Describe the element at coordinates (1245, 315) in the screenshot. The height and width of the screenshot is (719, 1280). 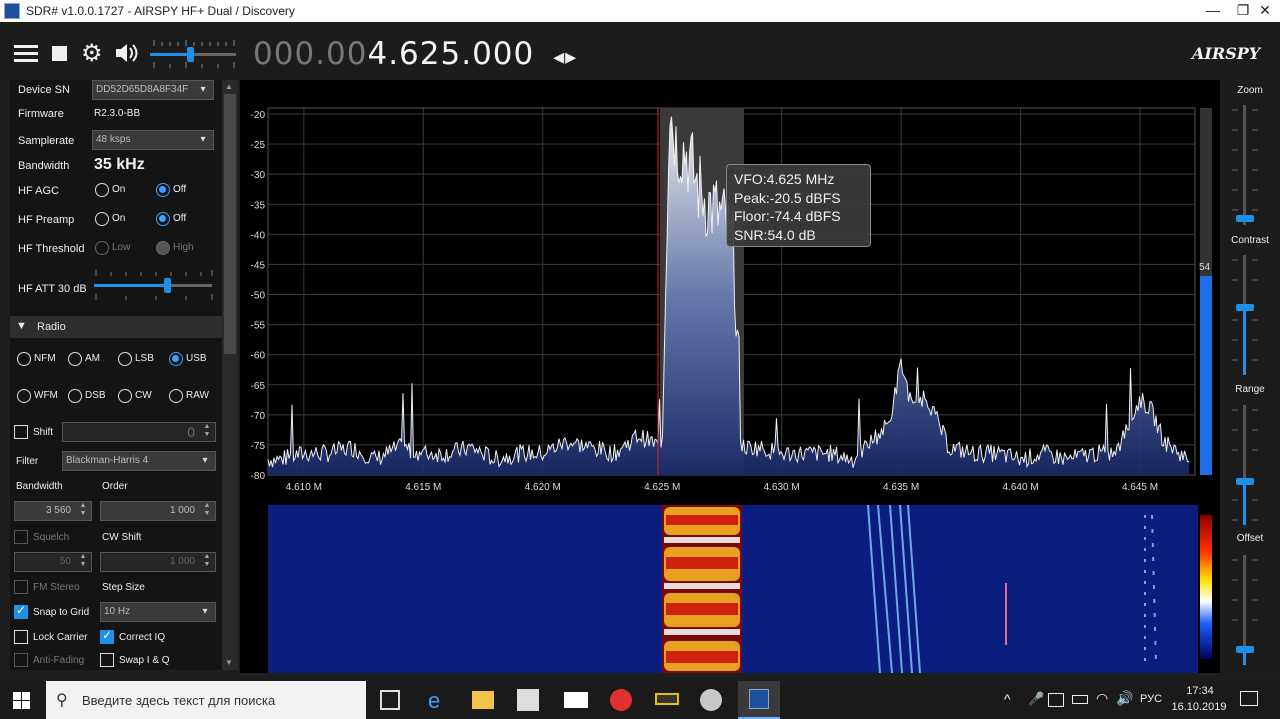
I see `contrast-slider` at that location.